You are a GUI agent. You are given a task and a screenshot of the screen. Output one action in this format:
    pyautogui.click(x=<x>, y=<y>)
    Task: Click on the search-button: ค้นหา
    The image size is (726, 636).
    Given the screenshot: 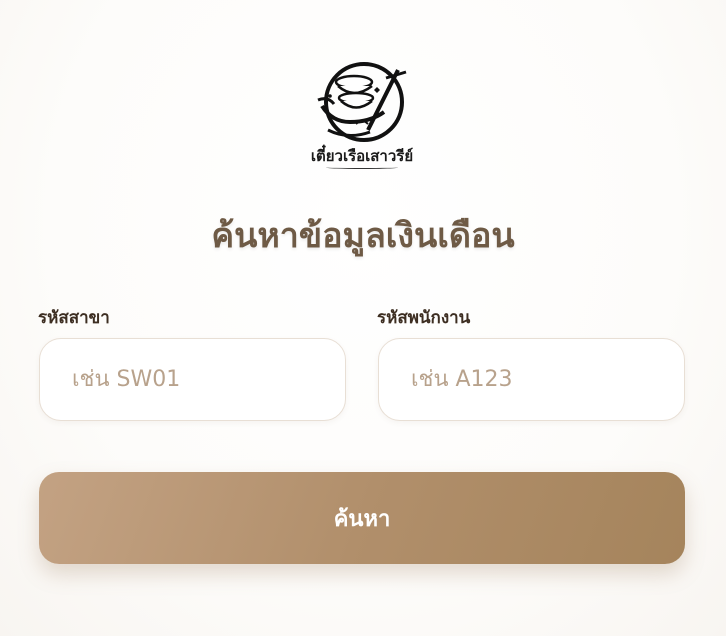 What is the action you would take?
    pyautogui.click(x=362, y=518)
    